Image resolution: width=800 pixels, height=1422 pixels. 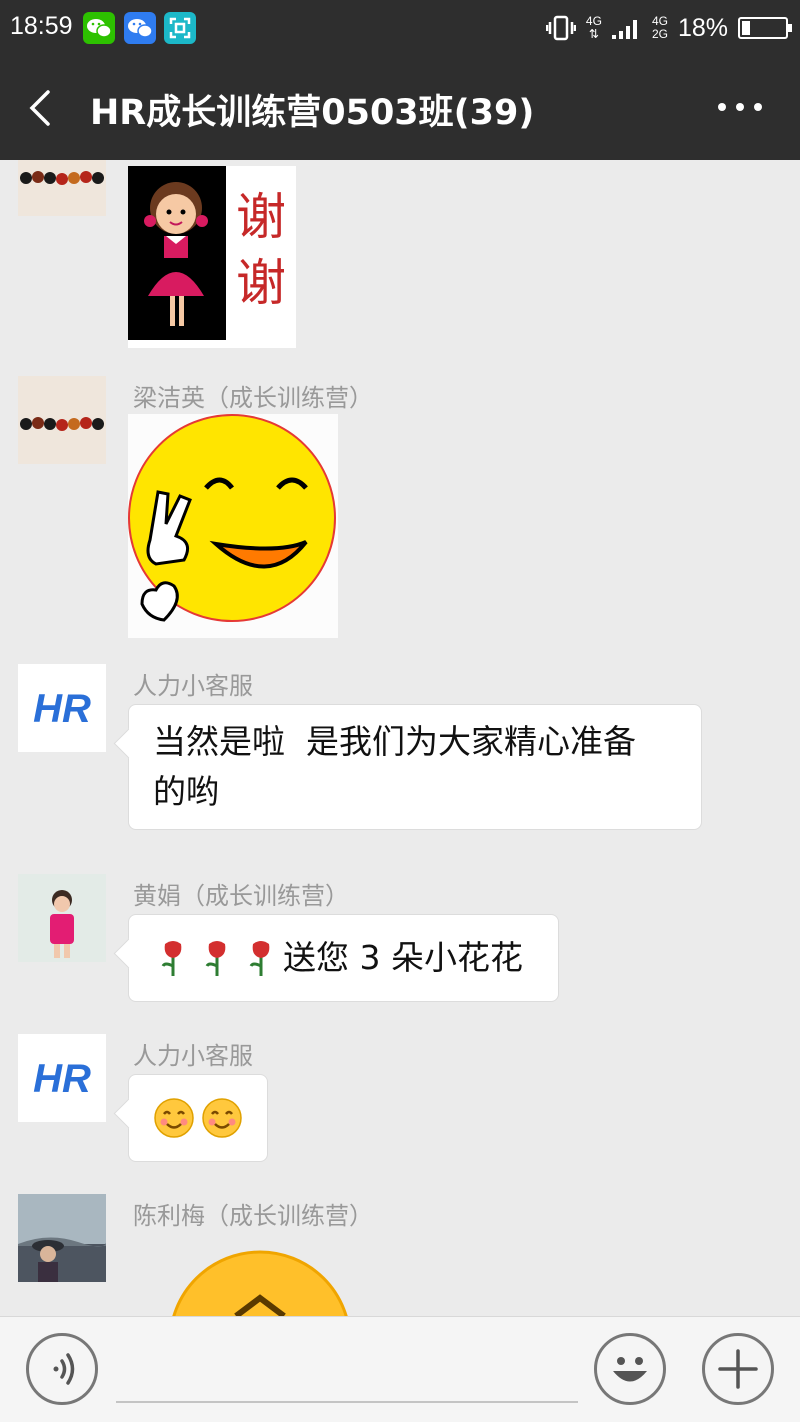 What do you see at coordinates (702, 27) in the screenshot?
I see `battery-percent: 18%` at bounding box center [702, 27].